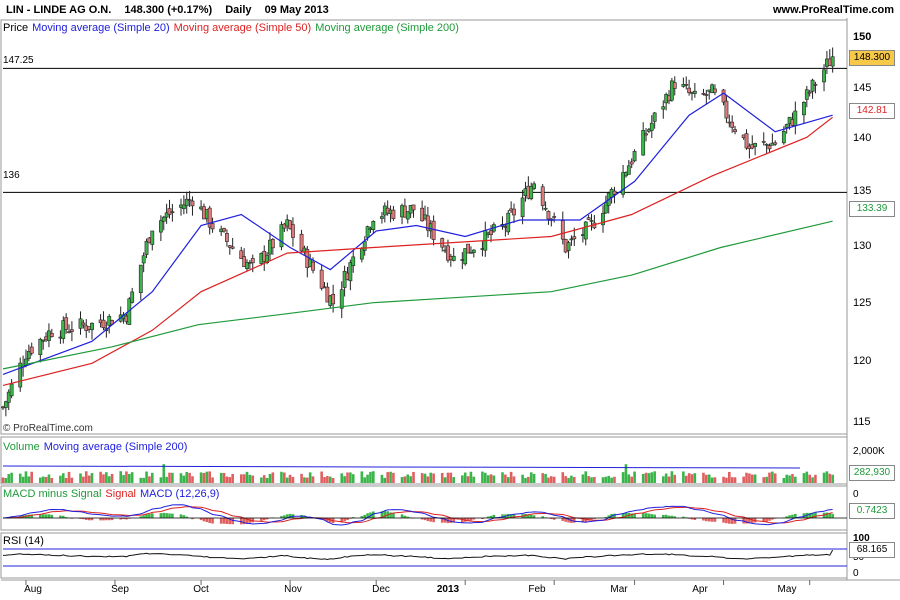  I want to click on volume-ma-legend: Moving average (Simple 200), so click(116, 447).